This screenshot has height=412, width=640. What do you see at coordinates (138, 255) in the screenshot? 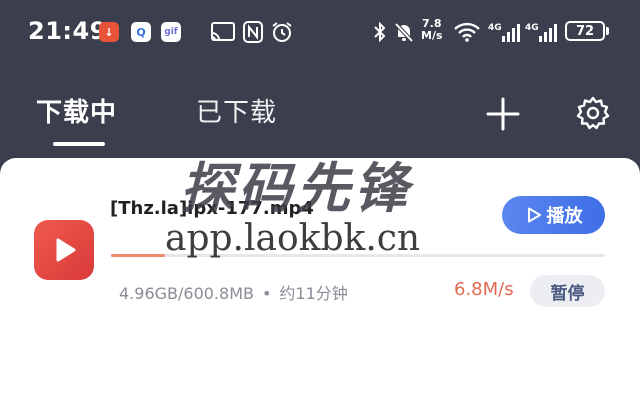
I see `download-progress-fill` at bounding box center [138, 255].